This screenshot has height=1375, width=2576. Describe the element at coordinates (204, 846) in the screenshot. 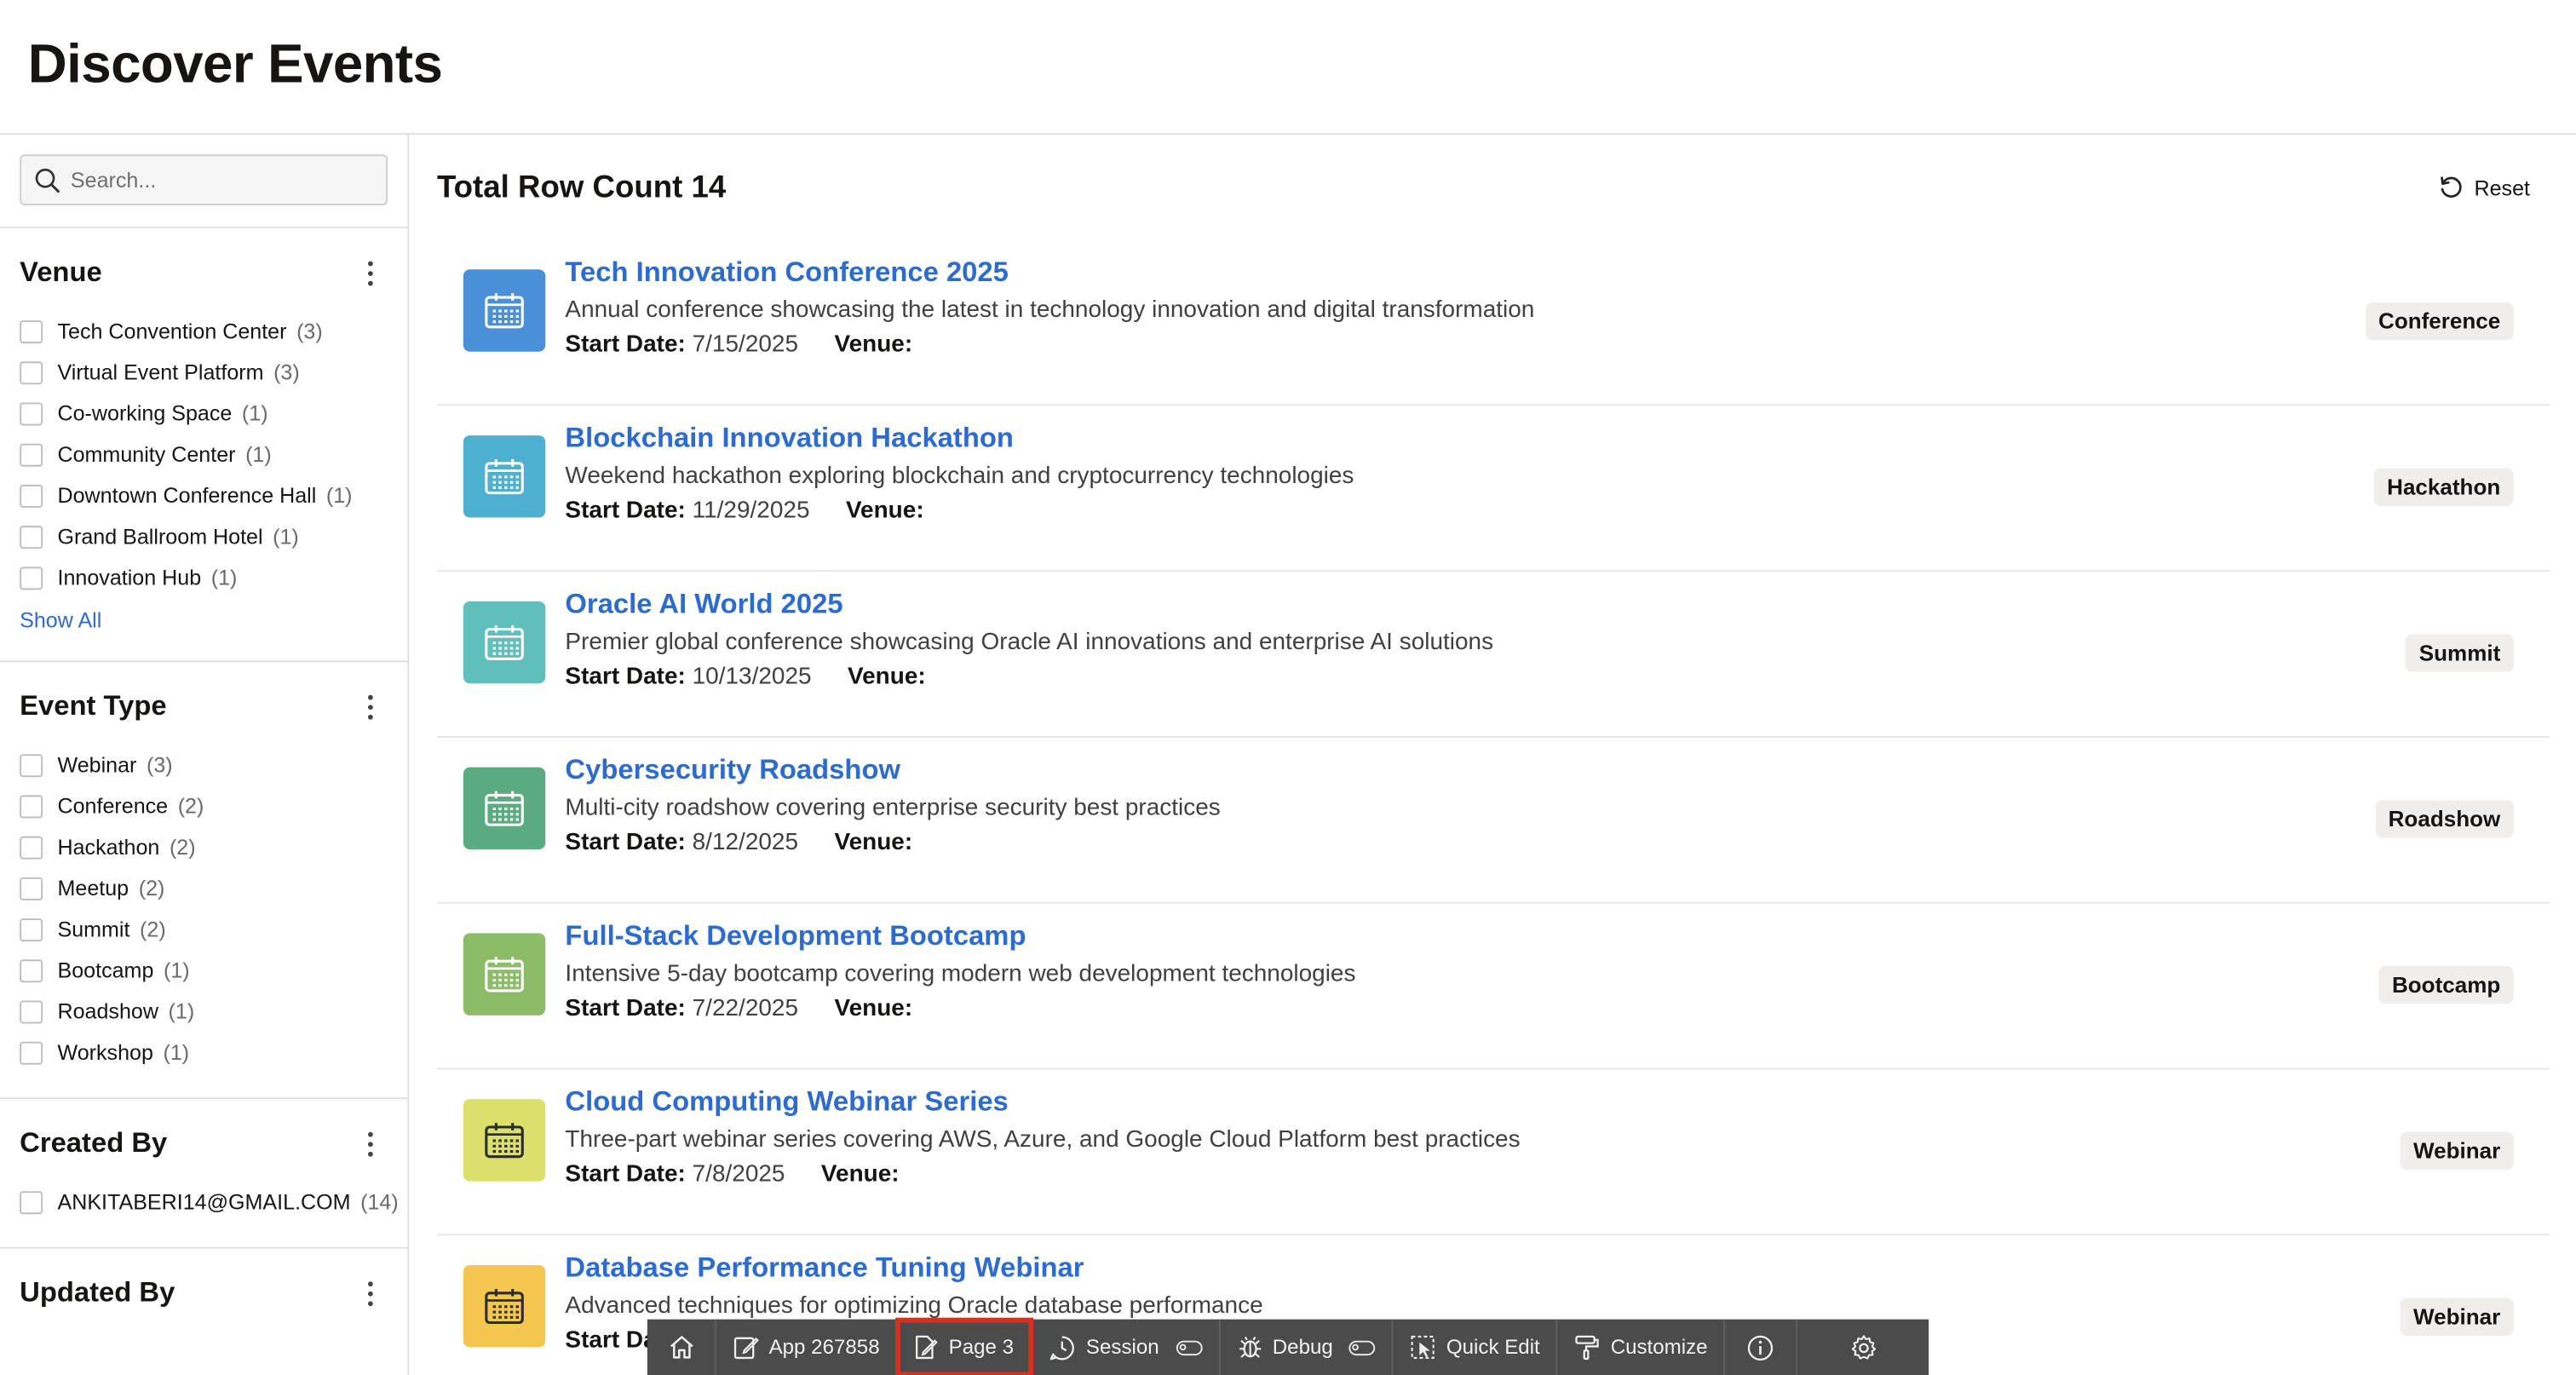

I see `event-type-option: Hackathon (2)` at that location.